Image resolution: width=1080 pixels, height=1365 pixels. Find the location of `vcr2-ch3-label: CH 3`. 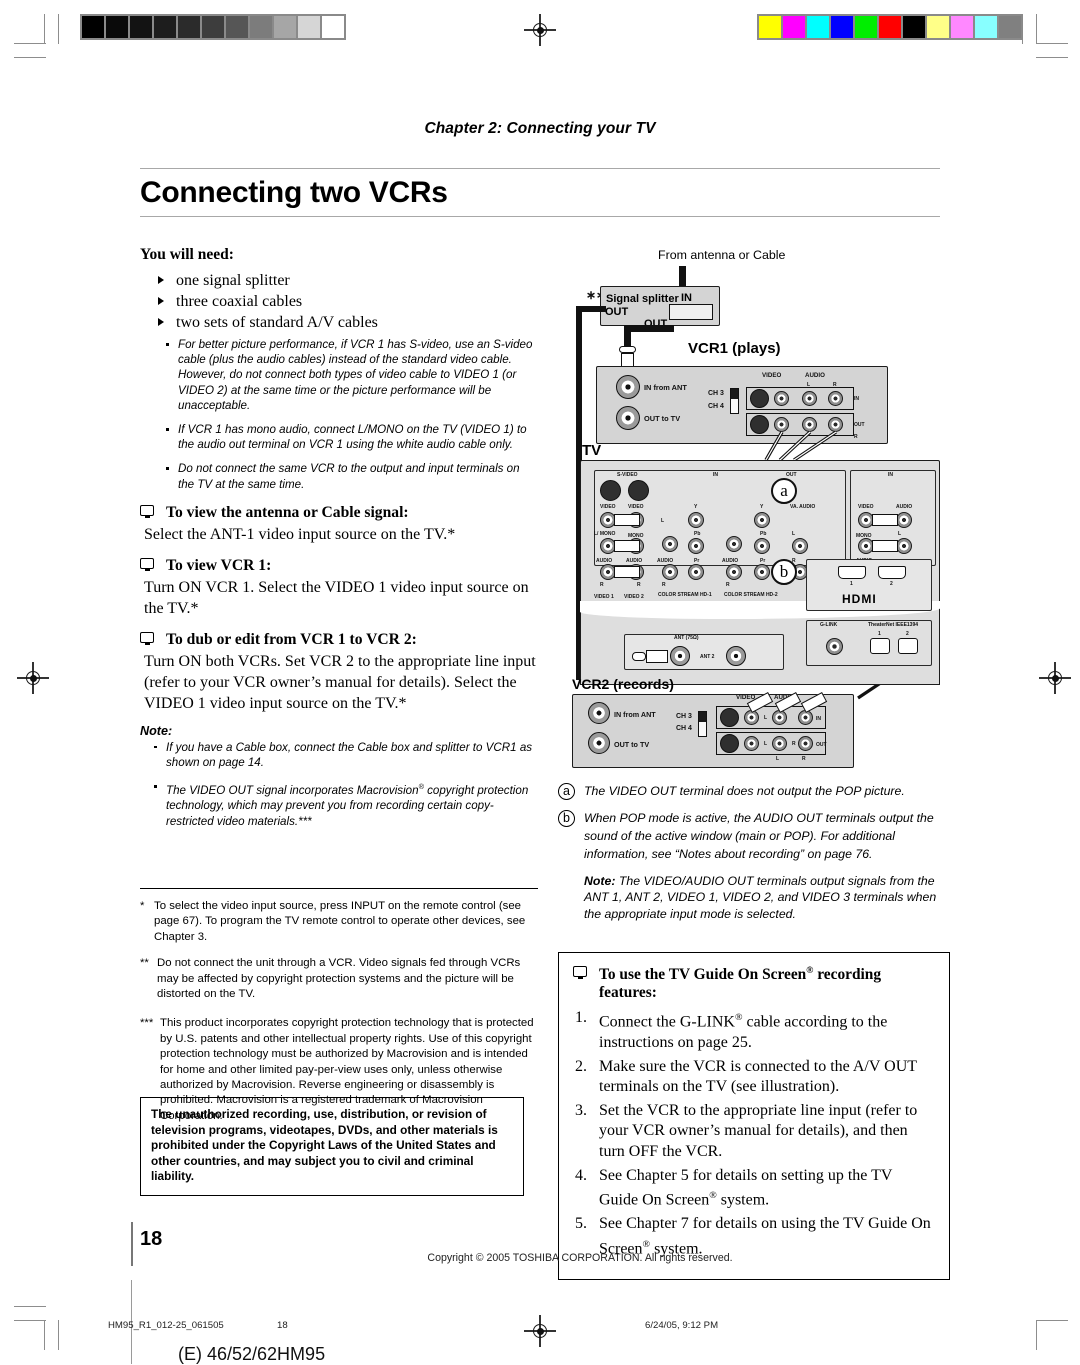

vcr2-ch3-label: CH 3 is located at coordinates (684, 716).